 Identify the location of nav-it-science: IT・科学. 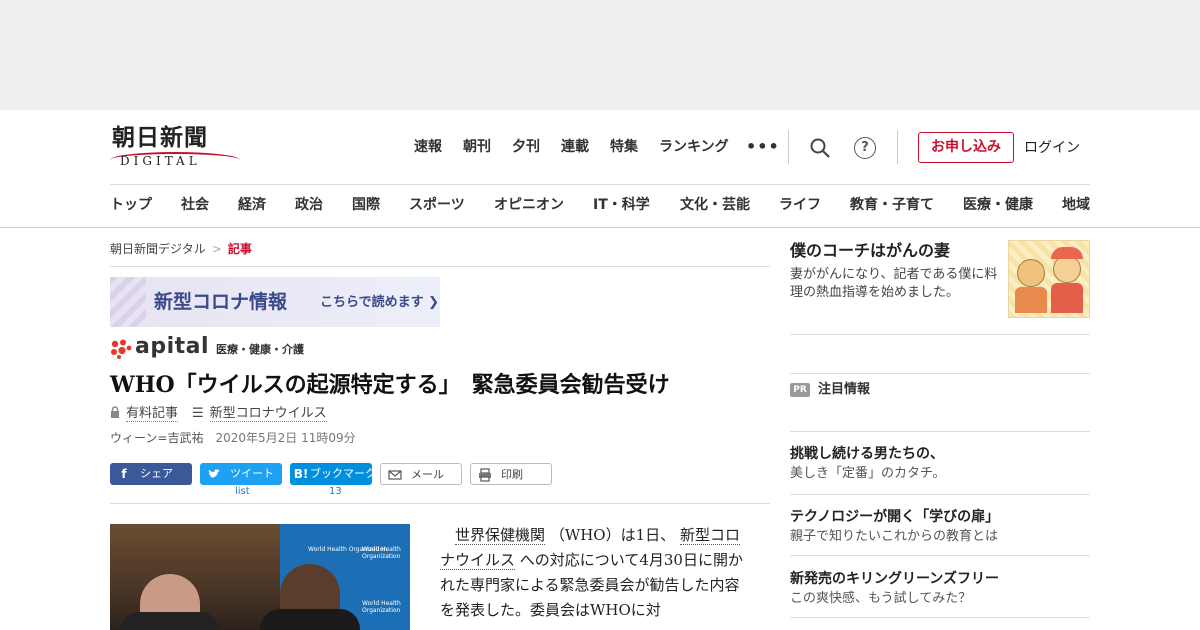
(621, 205).